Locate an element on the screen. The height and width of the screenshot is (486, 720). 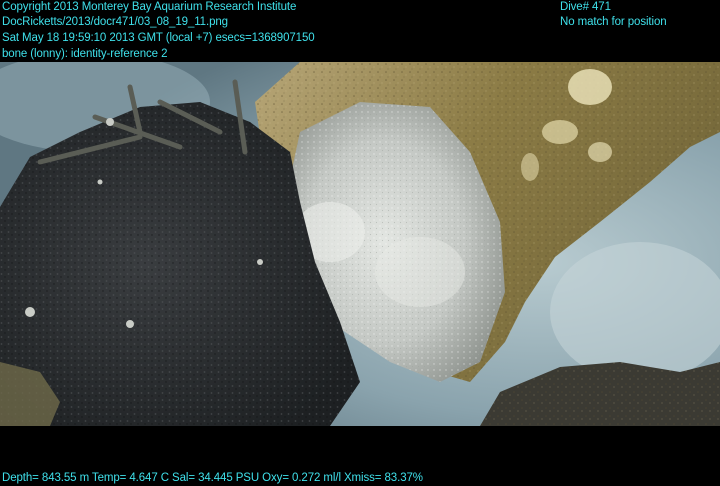
dive-number-text: Dive# 471 is located at coordinates (585, 7).